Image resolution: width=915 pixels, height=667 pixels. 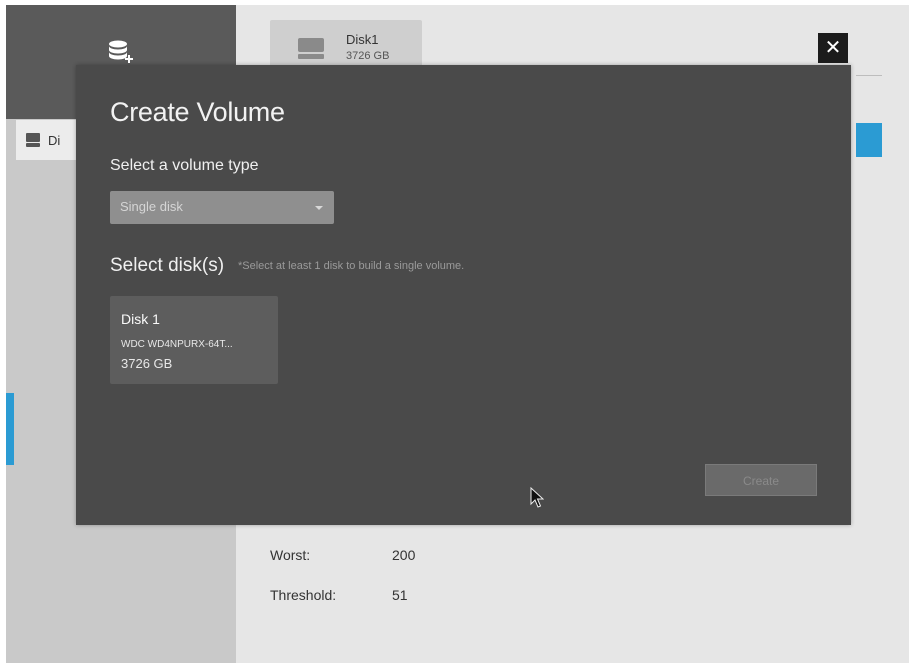 What do you see at coordinates (184, 165) in the screenshot?
I see `volume-type-label: Select a volume type` at bounding box center [184, 165].